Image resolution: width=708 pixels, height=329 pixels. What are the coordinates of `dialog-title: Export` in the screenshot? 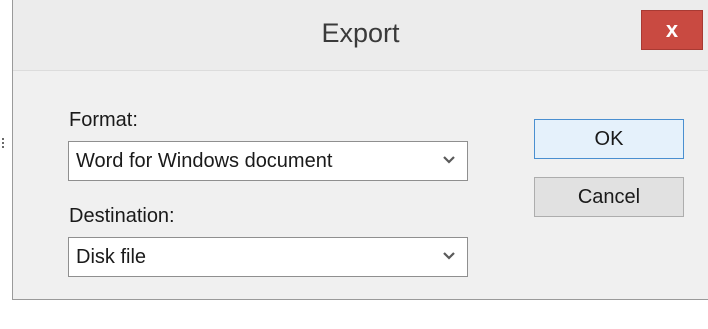 It's located at (360, 33).